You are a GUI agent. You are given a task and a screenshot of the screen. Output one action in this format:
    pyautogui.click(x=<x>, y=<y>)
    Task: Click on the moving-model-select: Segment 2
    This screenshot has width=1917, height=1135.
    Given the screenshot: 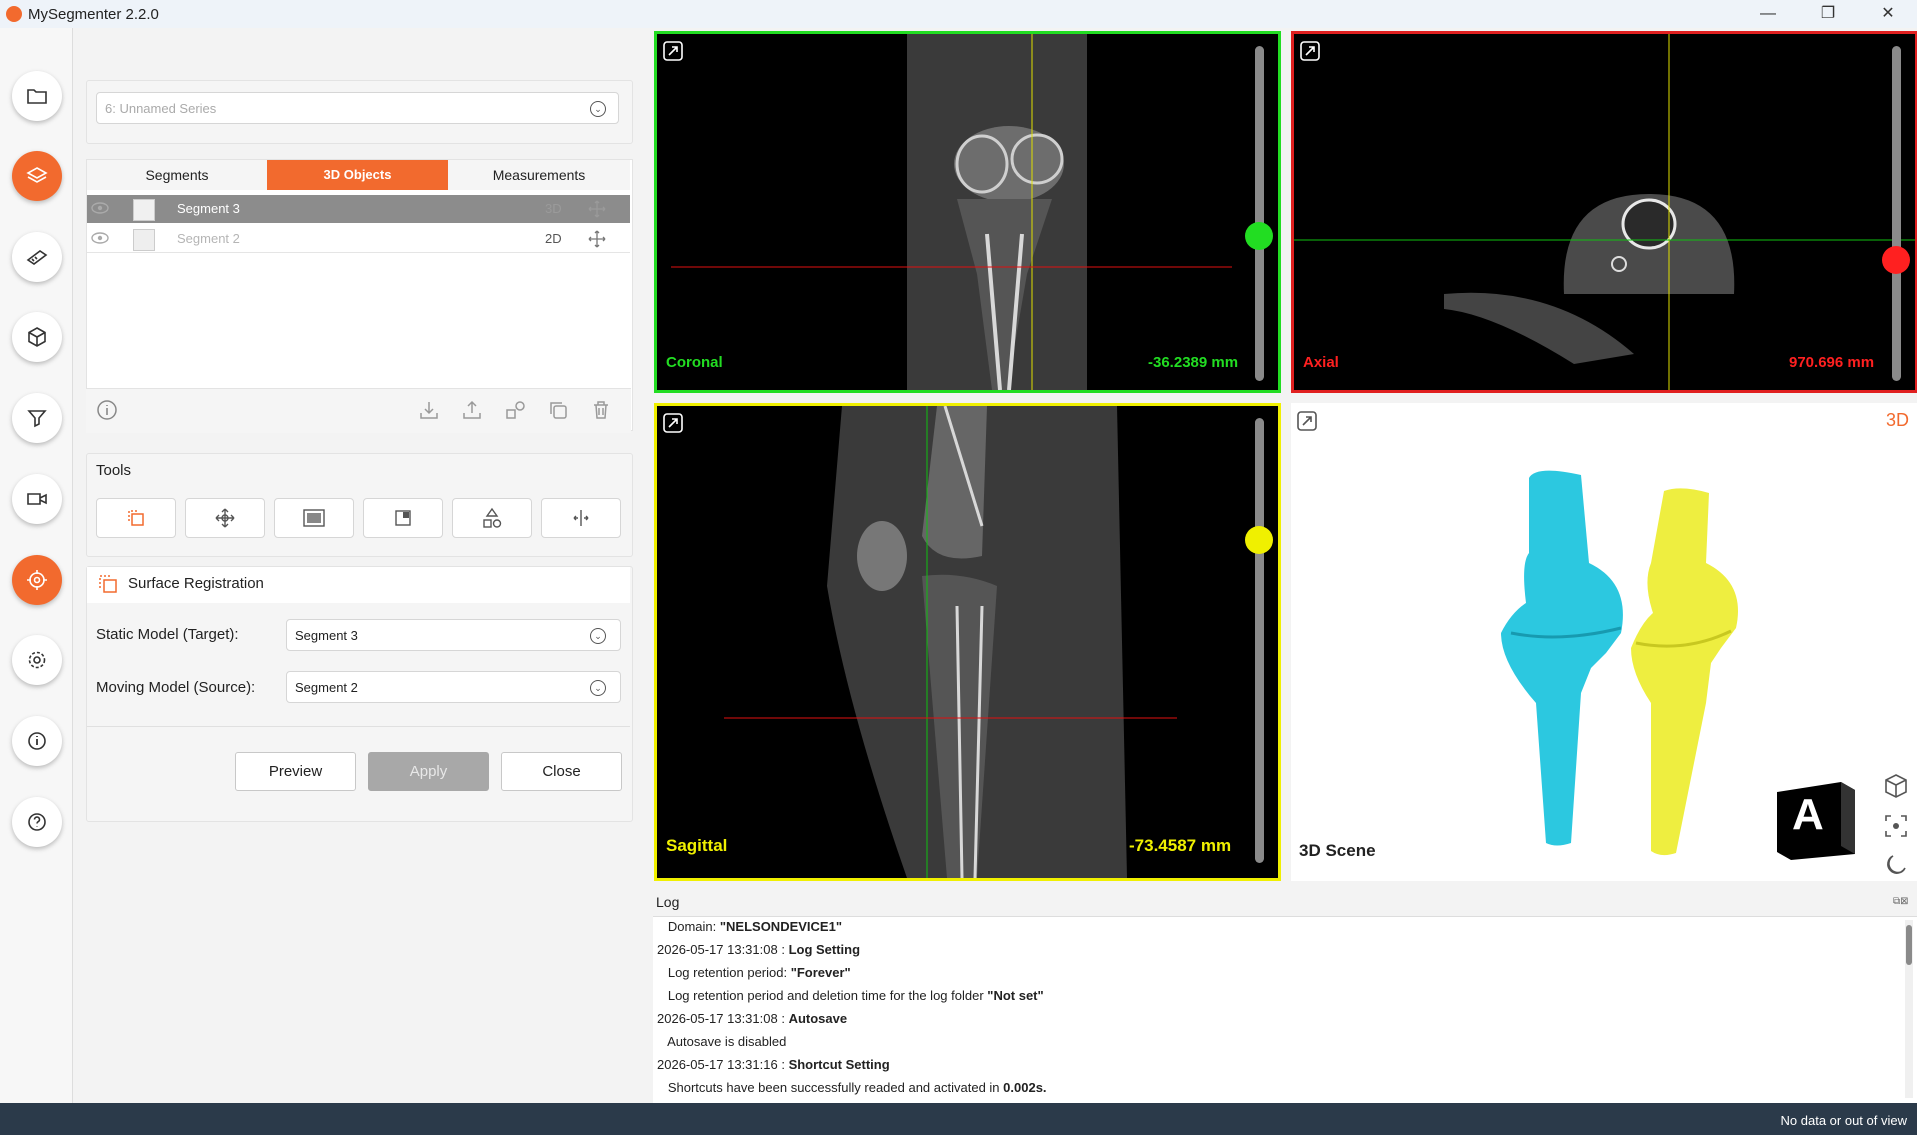 What is the action you would take?
    pyautogui.click(x=453, y=687)
    